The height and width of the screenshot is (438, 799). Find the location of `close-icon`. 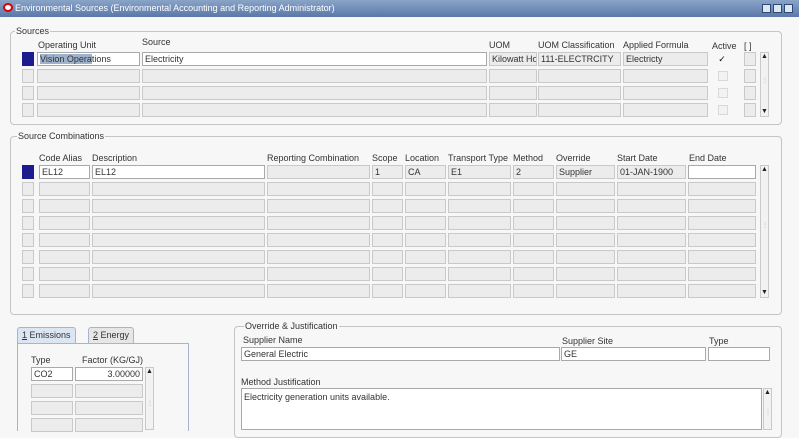

close-icon is located at coordinates (788, 8).